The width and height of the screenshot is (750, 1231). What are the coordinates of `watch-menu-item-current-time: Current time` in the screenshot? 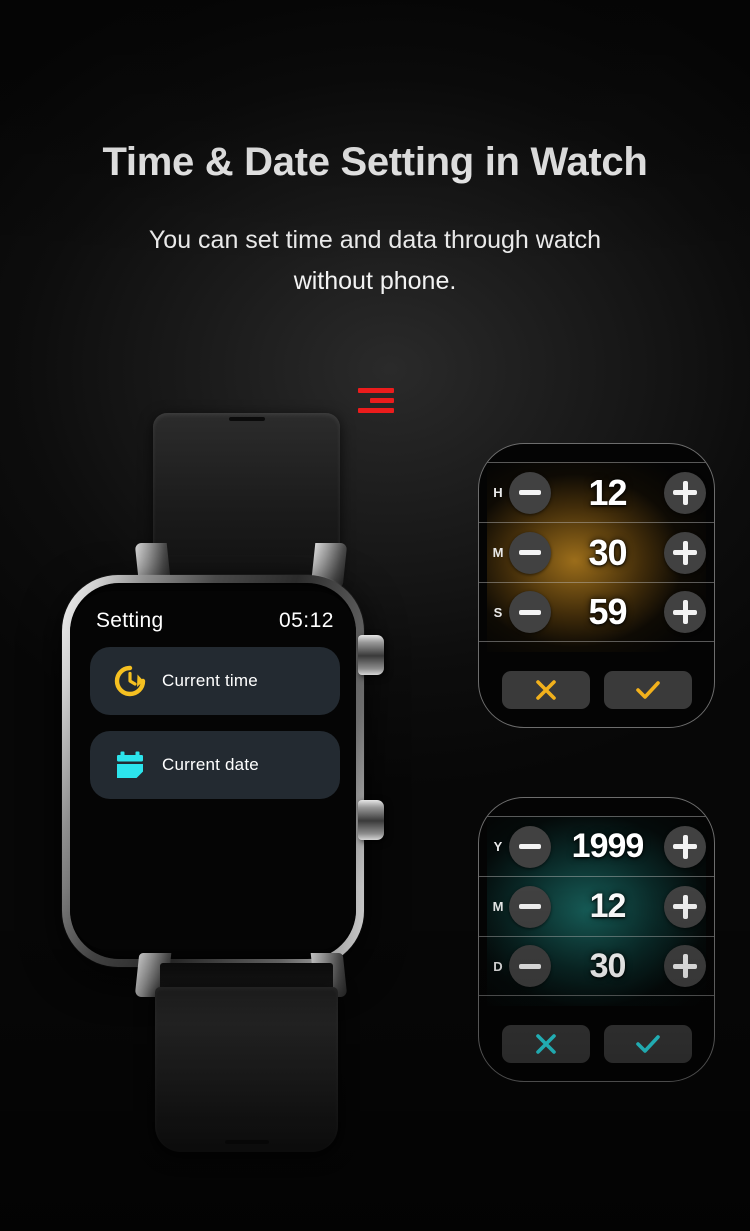 It's located at (215, 681).